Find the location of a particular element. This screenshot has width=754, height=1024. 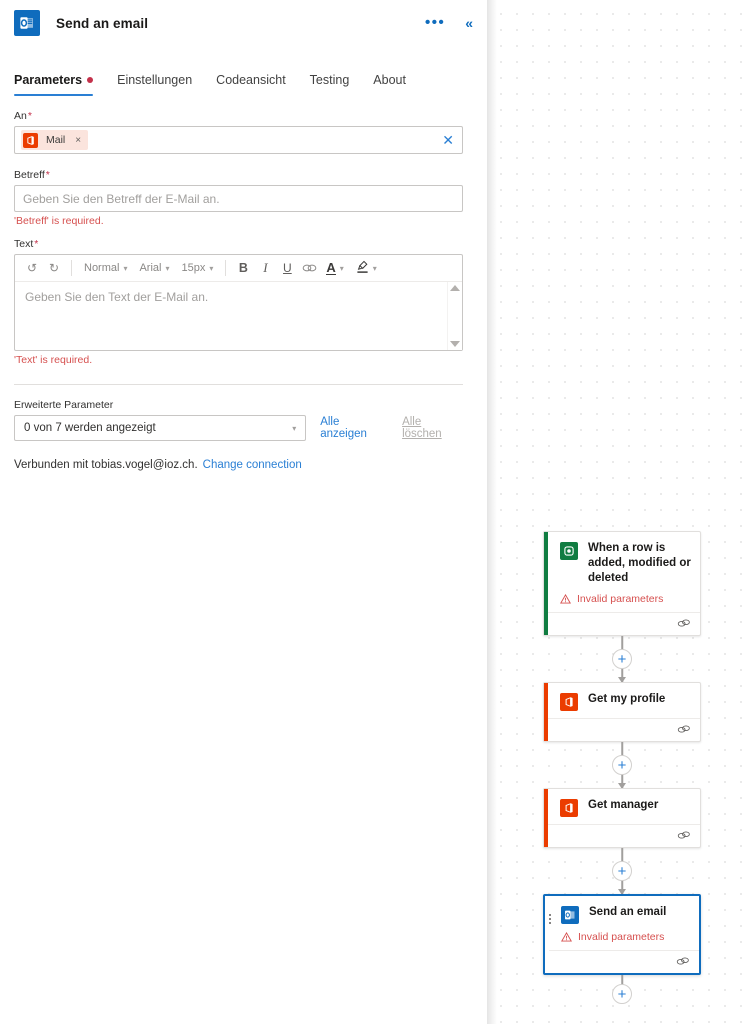

font-size-select: 15px ▾ is located at coordinates (198, 268).